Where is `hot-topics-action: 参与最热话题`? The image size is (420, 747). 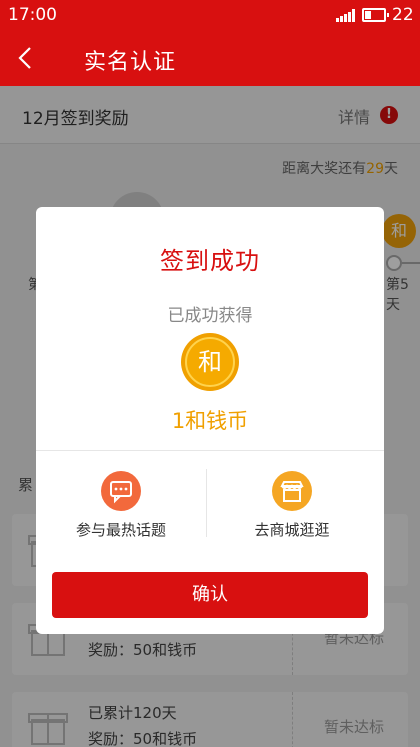 hot-topics-action: 参与最热话题 is located at coordinates (121, 504).